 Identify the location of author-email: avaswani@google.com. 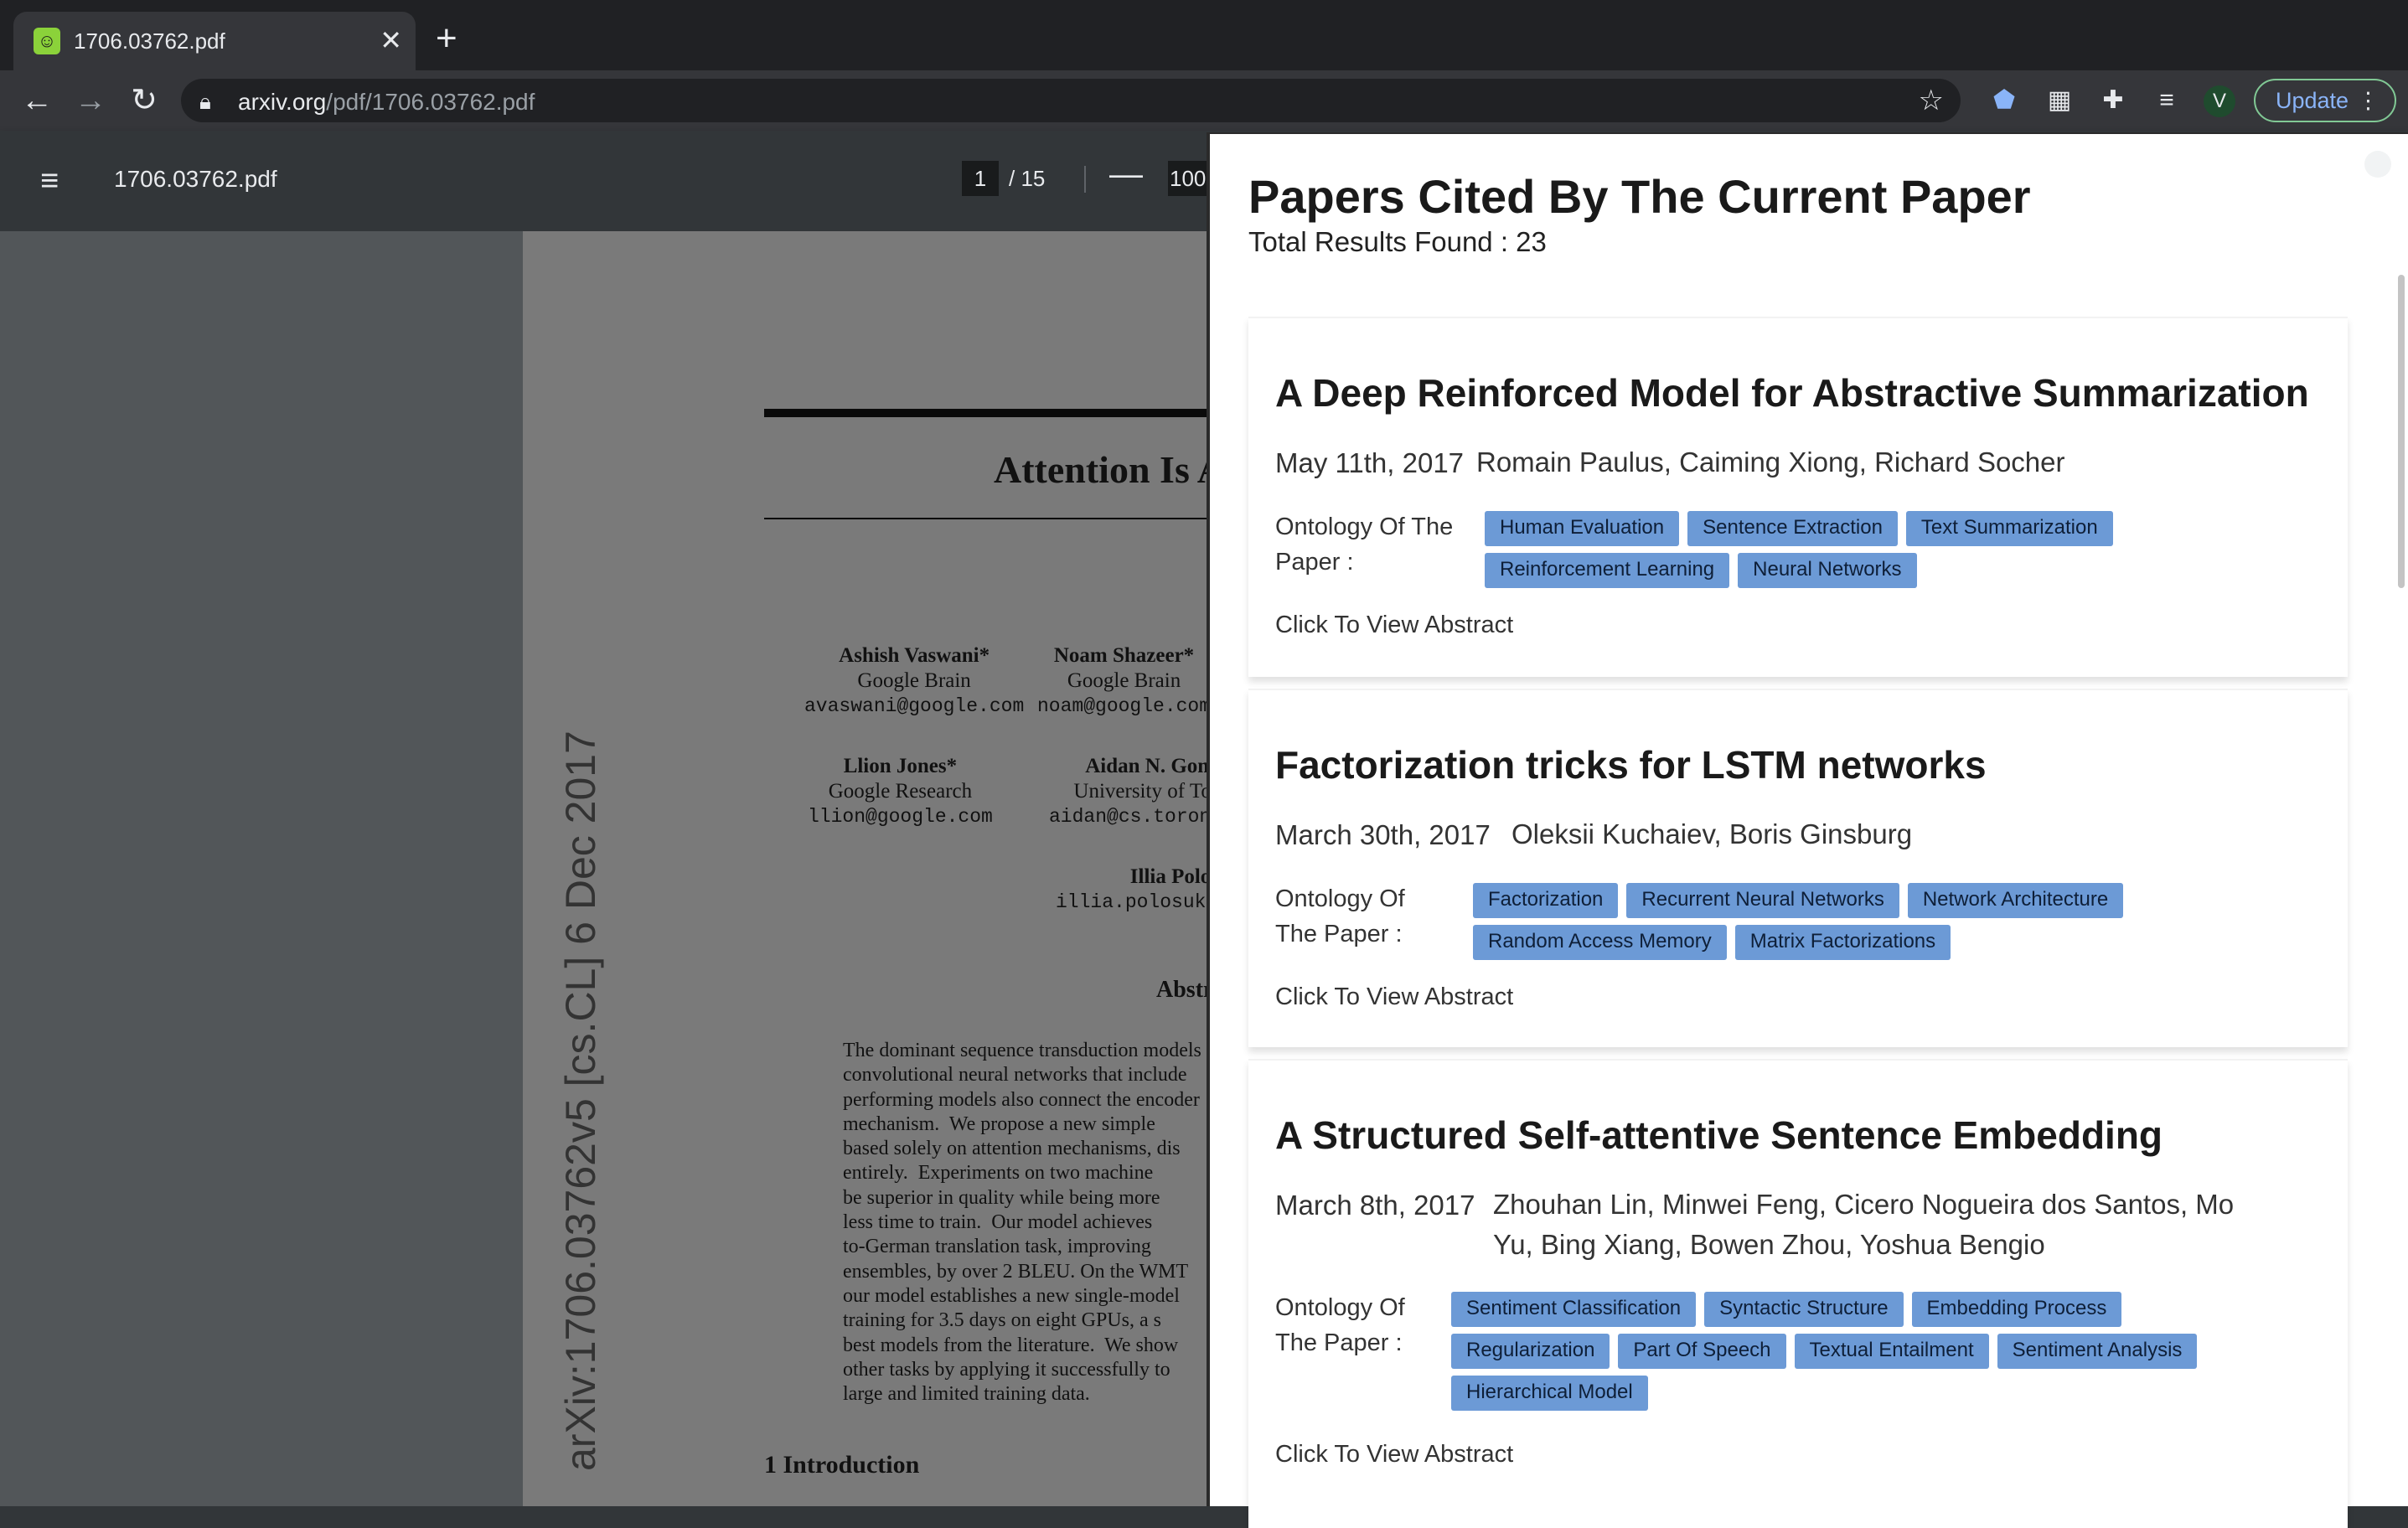
(915, 706).